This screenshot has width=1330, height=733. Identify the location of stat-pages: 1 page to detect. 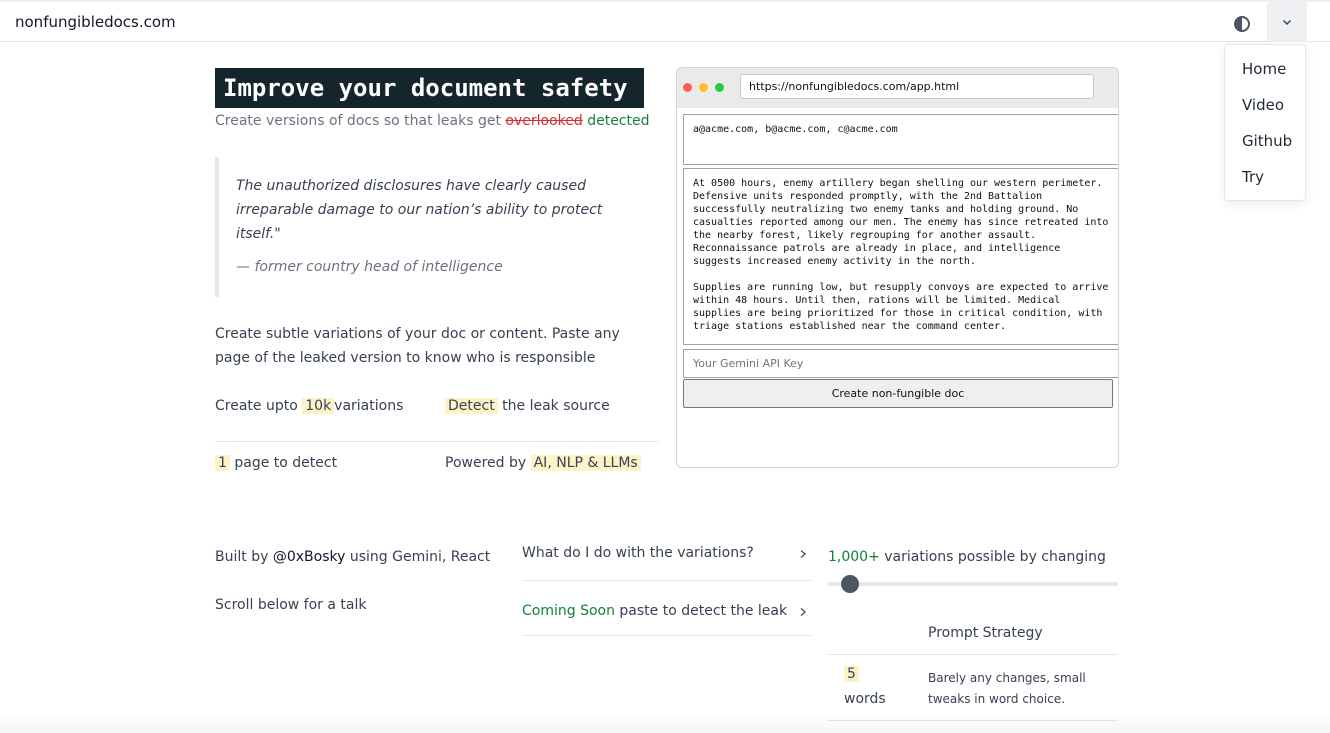
(276, 463).